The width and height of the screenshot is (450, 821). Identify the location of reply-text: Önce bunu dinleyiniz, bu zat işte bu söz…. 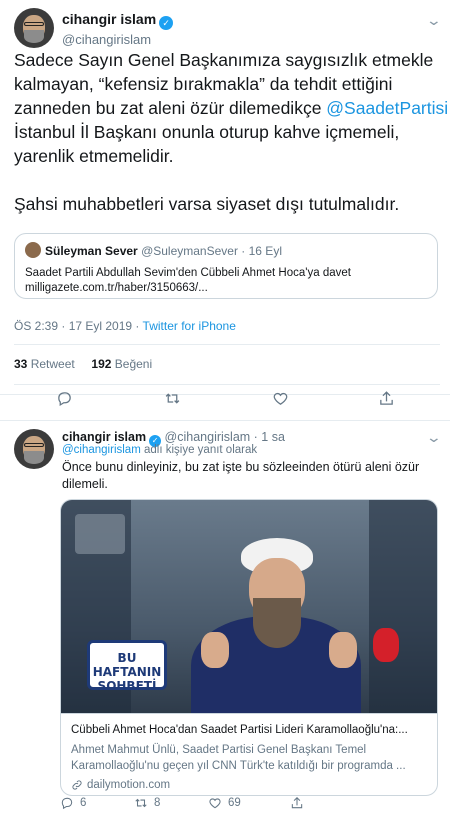
(241, 475).